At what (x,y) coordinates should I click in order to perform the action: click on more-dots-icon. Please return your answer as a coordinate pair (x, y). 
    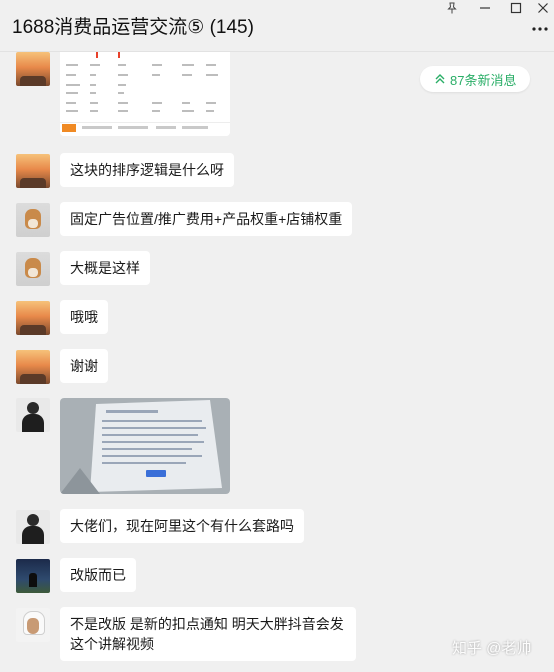
    Looking at the image, I should click on (540, 29).